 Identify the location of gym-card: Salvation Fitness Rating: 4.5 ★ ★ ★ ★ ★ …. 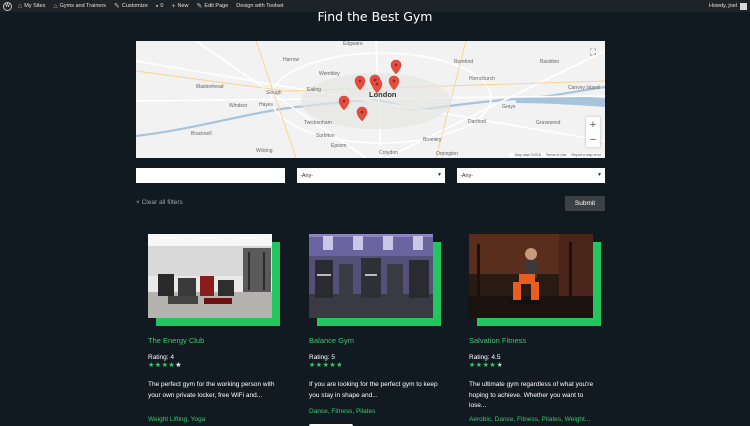
(539, 328).